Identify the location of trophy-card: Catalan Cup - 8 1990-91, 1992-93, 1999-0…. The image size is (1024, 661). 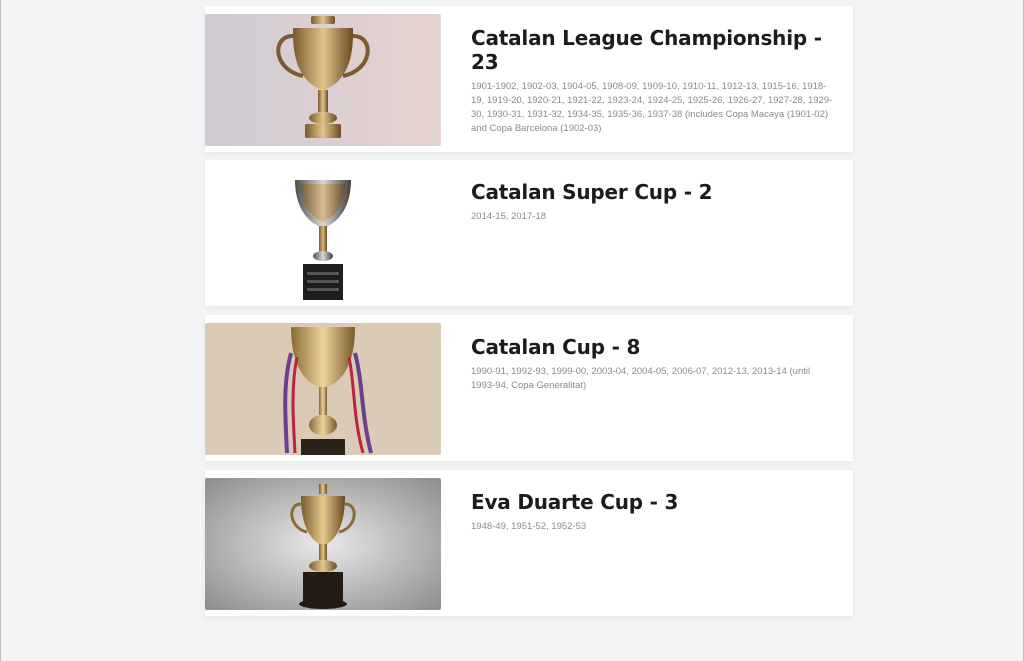
(529, 388).